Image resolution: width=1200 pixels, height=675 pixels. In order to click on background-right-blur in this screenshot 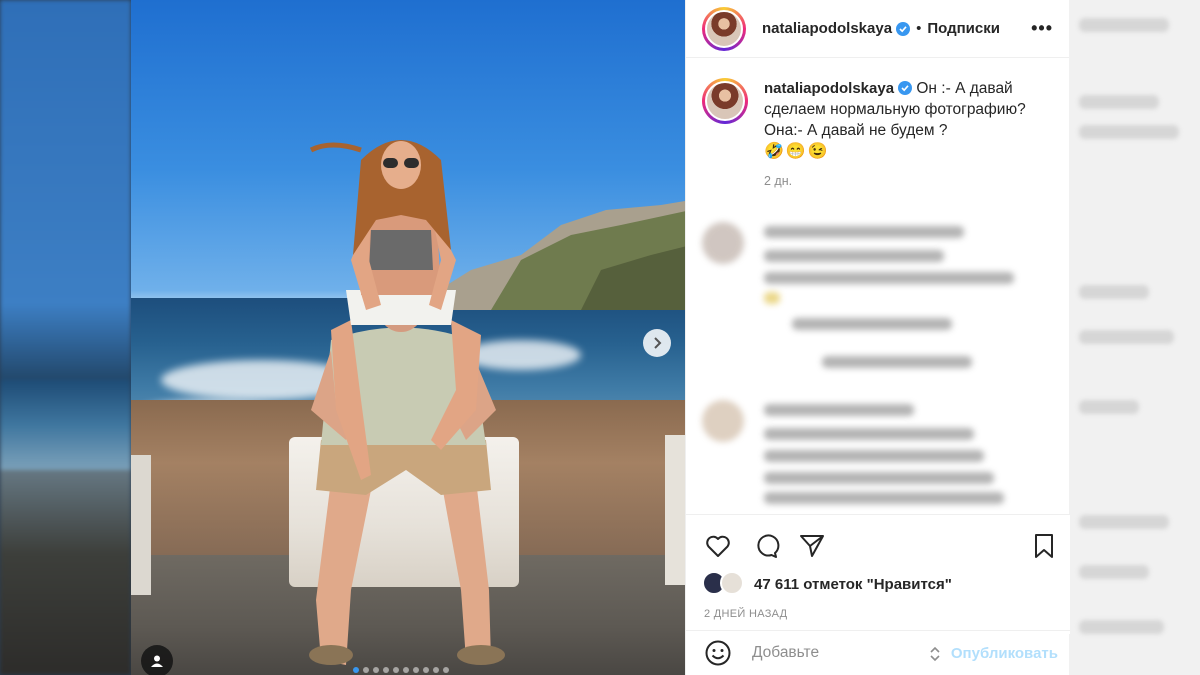, I will do `click(1134, 337)`.